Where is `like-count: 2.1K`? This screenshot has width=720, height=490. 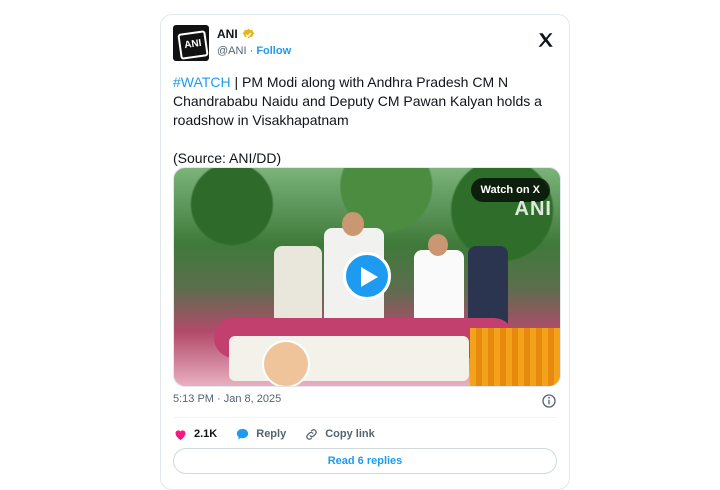
like-count: 2.1K is located at coordinates (206, 434).